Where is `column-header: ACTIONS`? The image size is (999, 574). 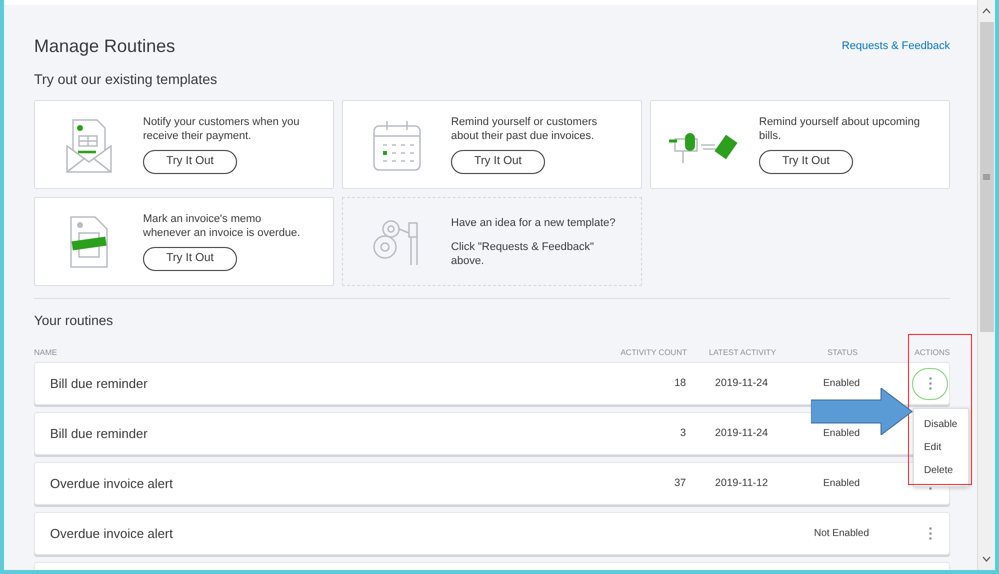 column-header: ACTIONS is located at coordinates (931, 353).